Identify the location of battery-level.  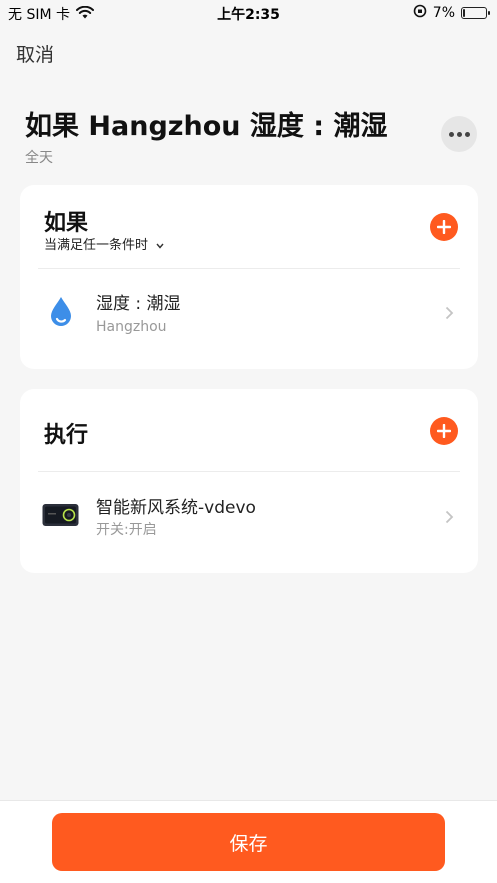
(464, 13).